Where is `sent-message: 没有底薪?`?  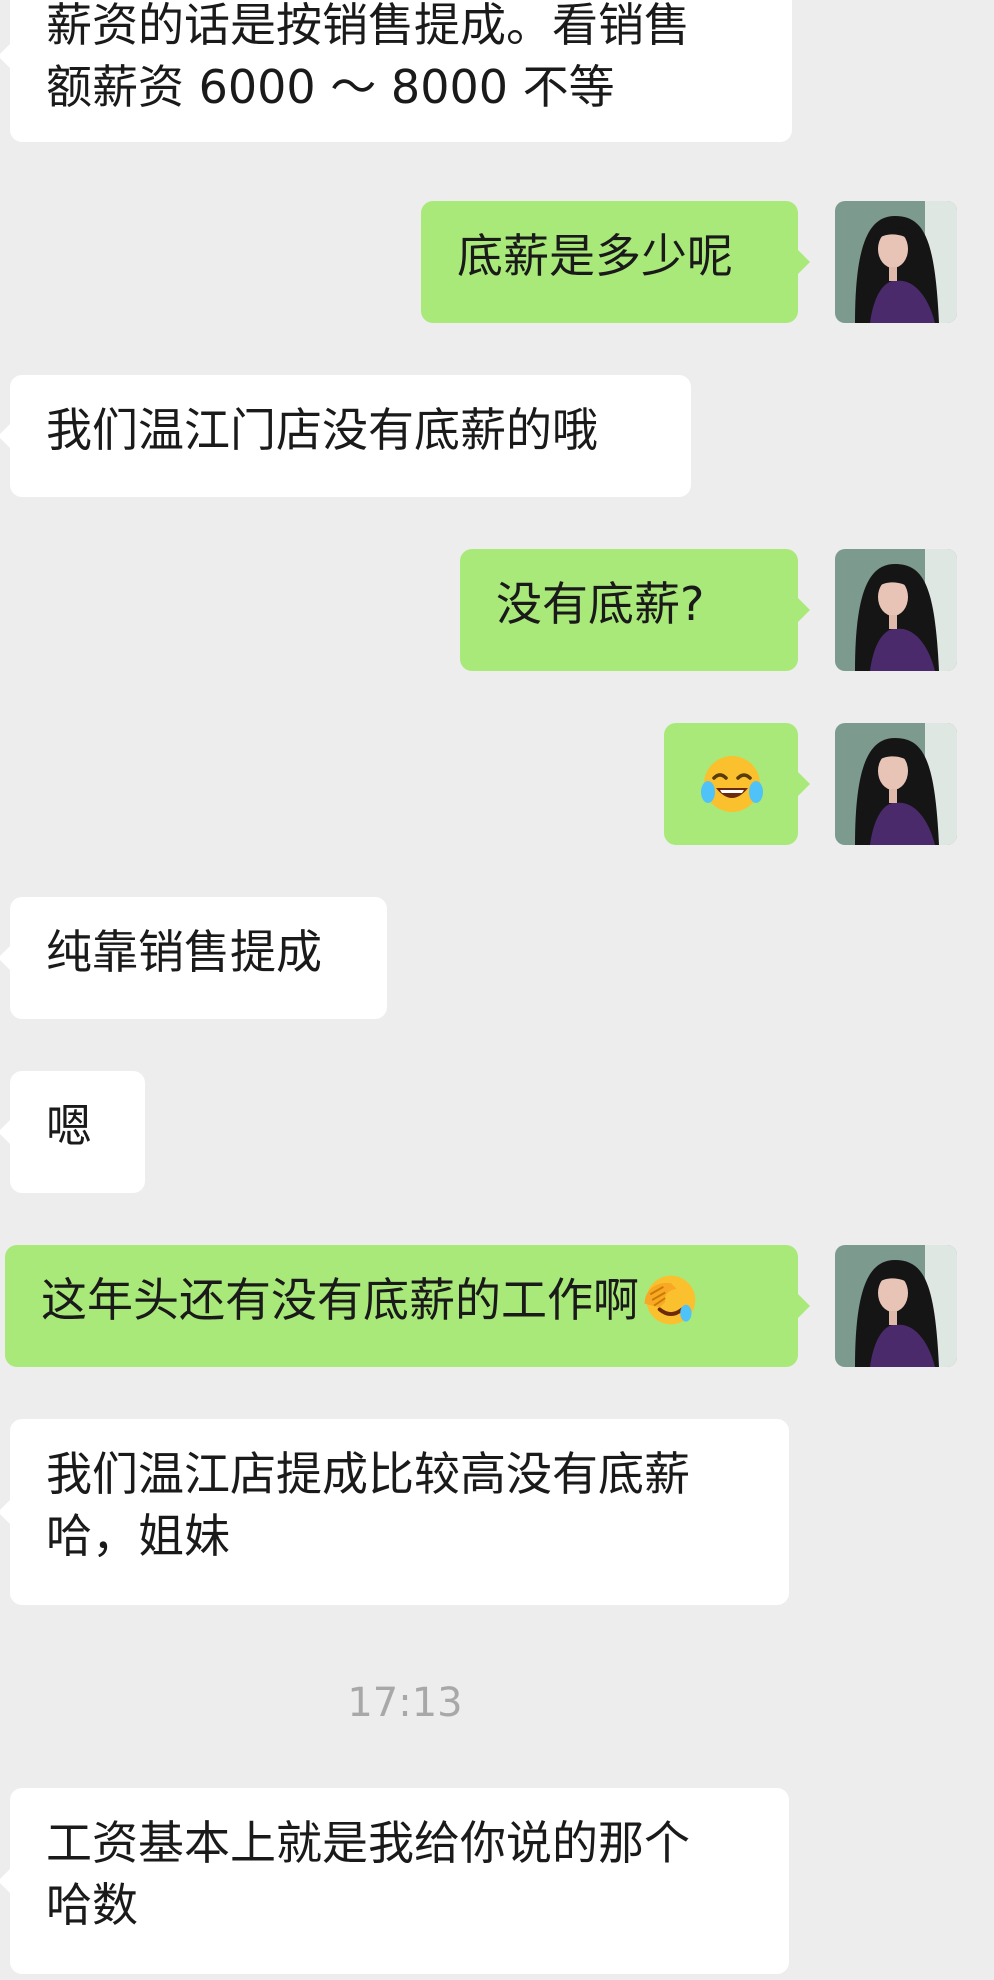 sent-message: 没有底薪? is located at coordinates (635, 610).